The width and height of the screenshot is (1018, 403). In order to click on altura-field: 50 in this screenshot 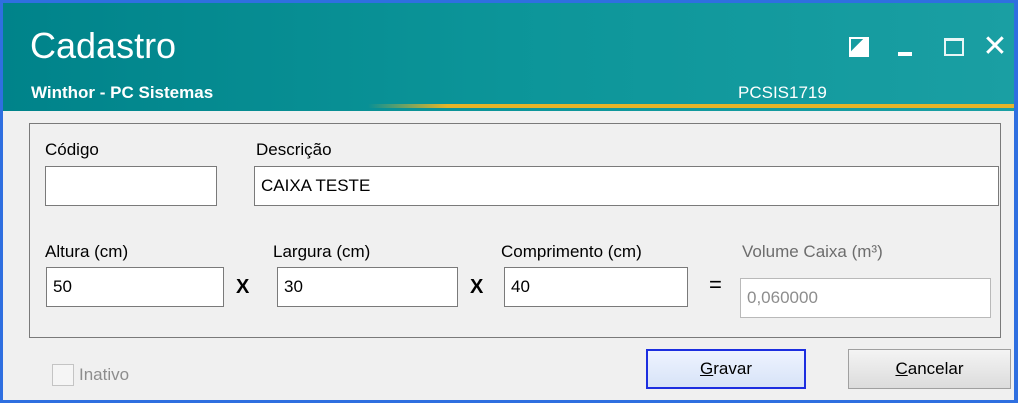, I will do `click(135, 287)`.